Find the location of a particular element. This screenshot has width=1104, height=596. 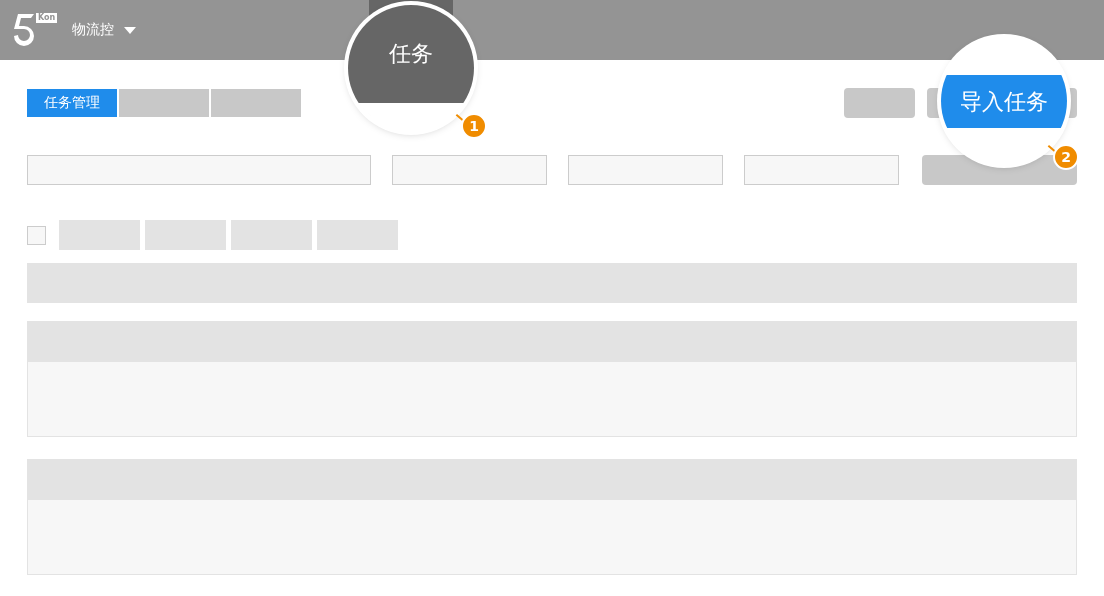

number-badge: 2 is located at coordinates (1066, 157).